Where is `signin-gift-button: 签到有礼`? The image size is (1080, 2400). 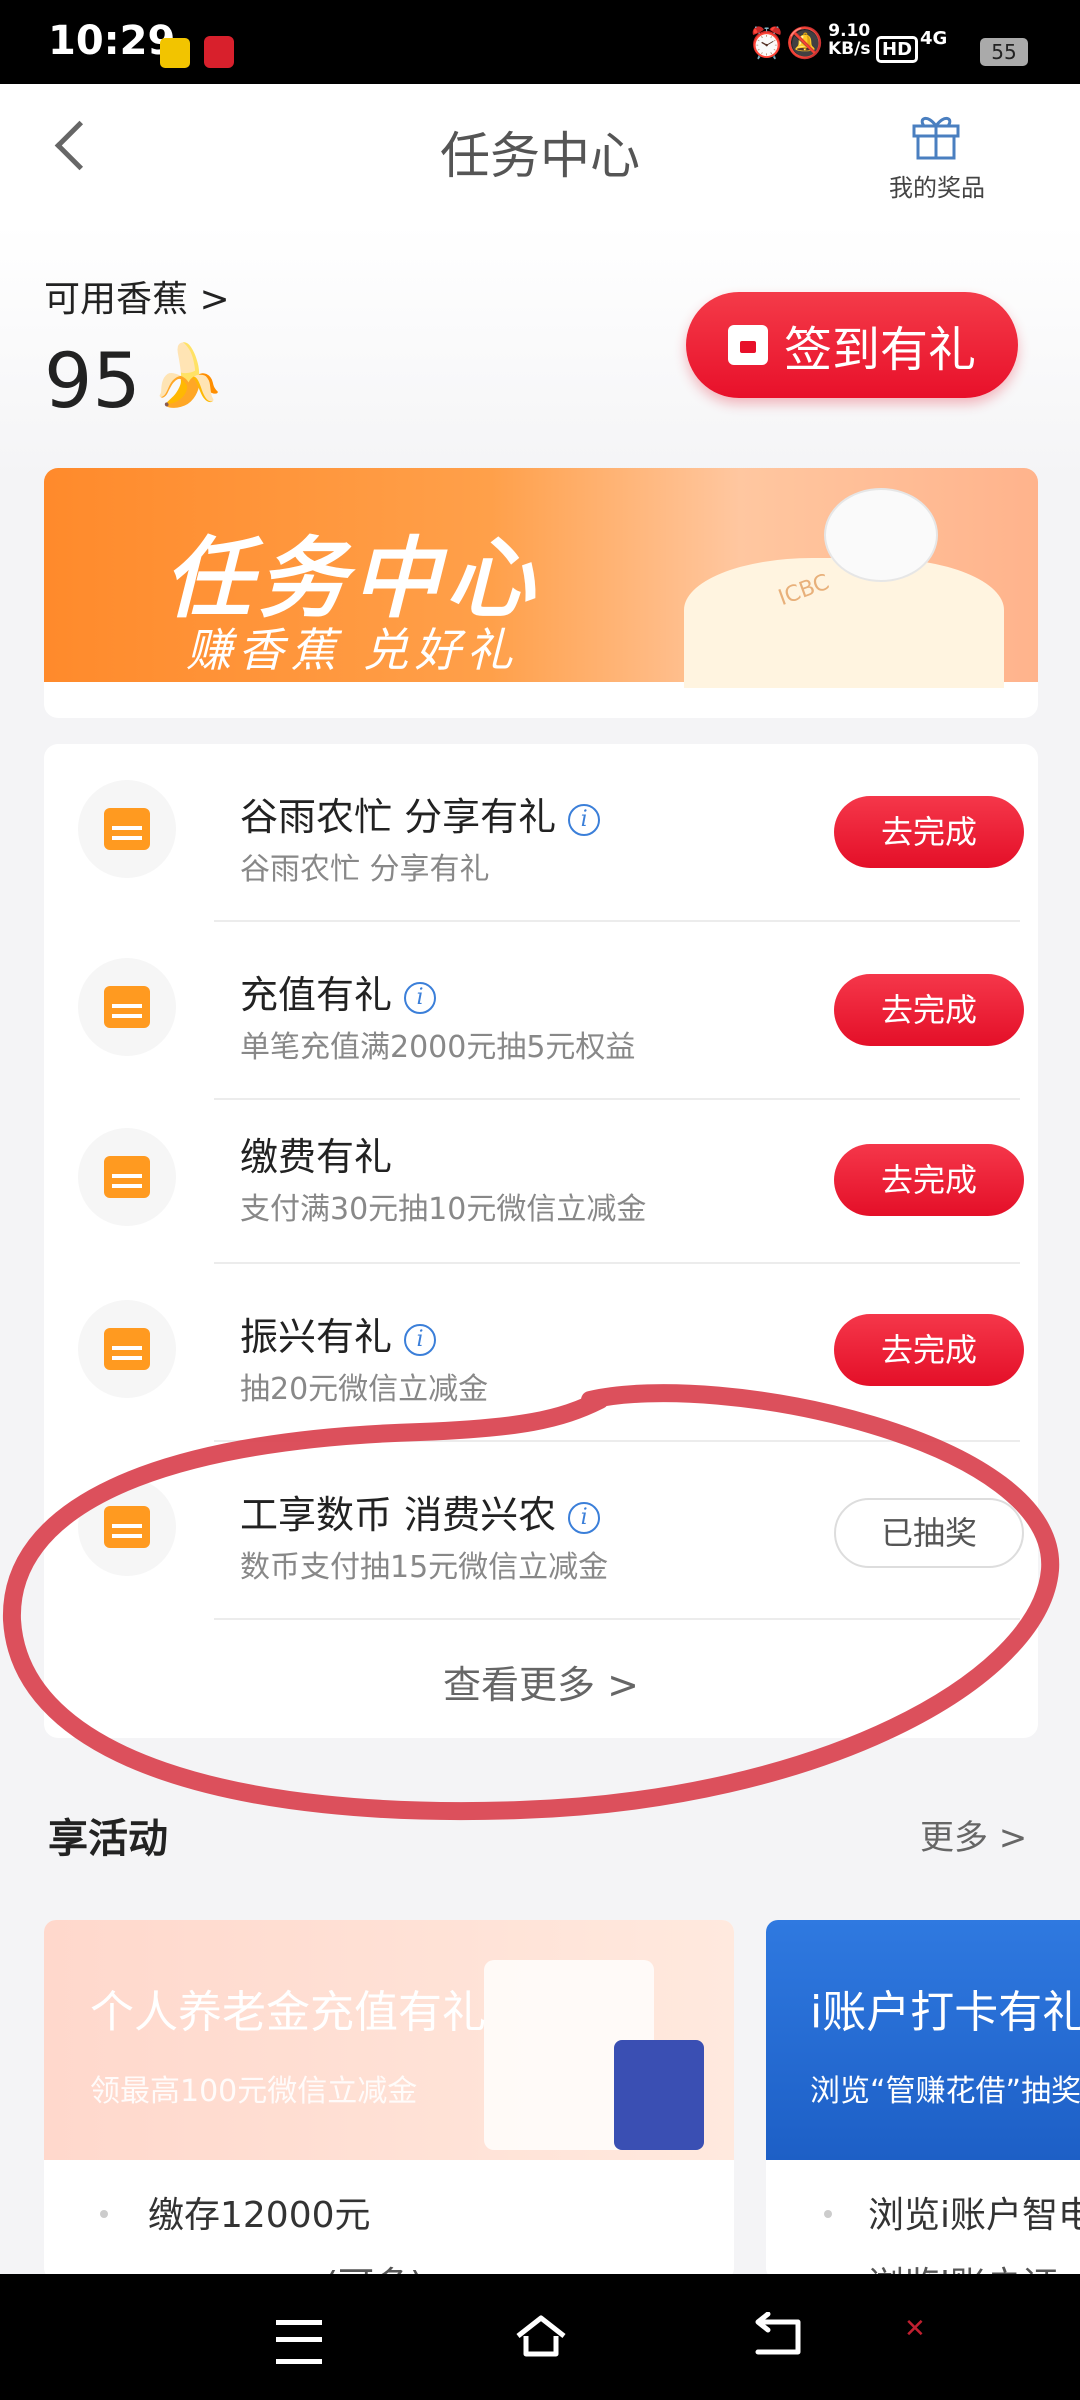
signin-gift-button: 签到有礼 is located at coordinates (852, 345).